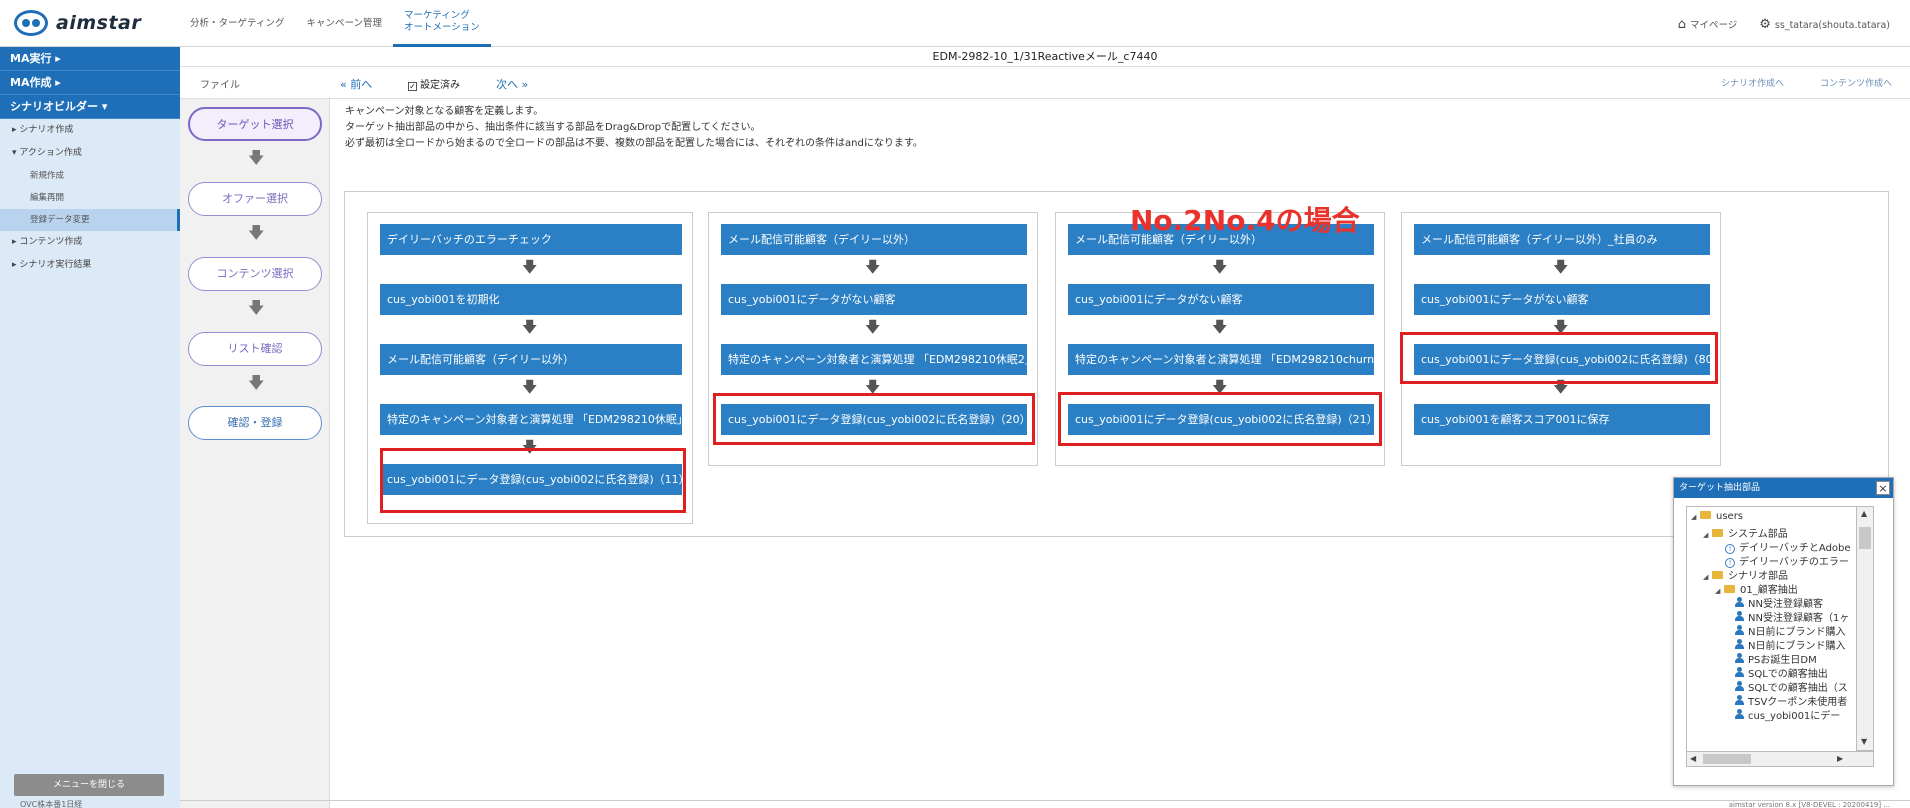 The image size is (1910, 808). I want to click on nav-campaign-management: キャンペーン管理, so click(344, 23).